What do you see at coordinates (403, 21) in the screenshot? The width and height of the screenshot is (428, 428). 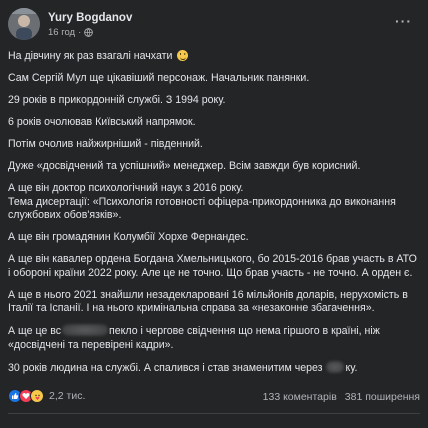 I see `more-options-icon: ···` at bounding box center [403, 21].